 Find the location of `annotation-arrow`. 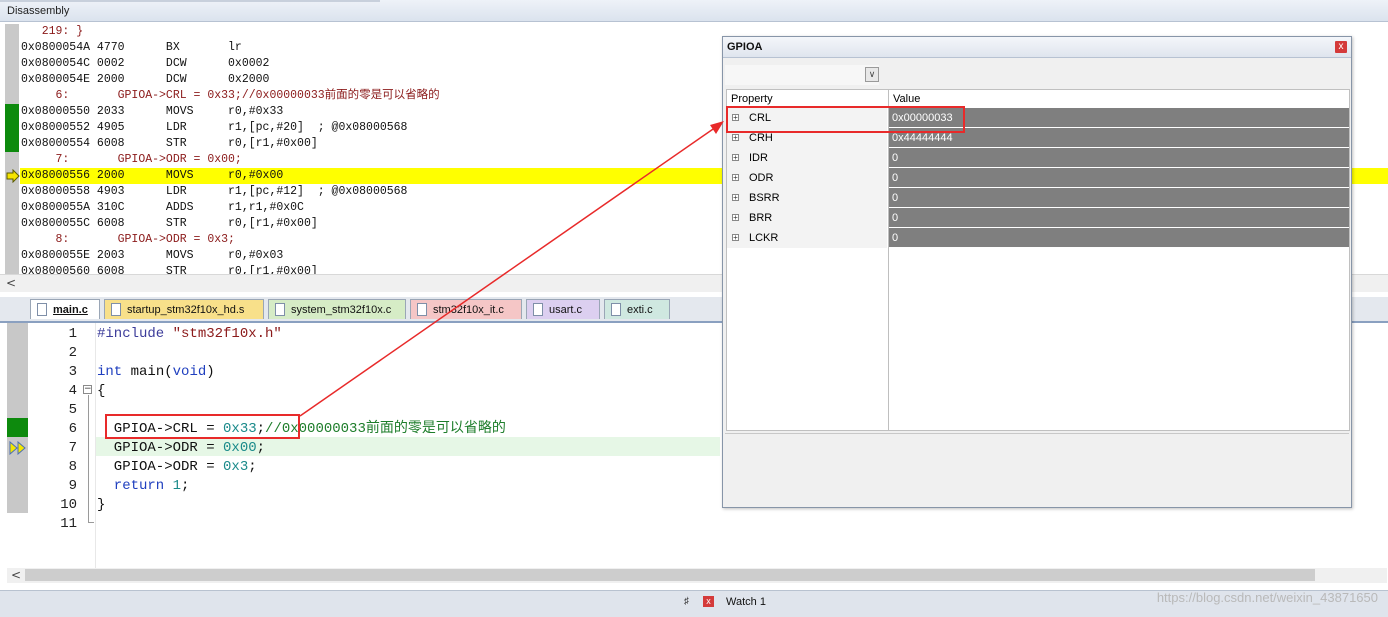

annotation-arrow is located at coordinates (511, 269).